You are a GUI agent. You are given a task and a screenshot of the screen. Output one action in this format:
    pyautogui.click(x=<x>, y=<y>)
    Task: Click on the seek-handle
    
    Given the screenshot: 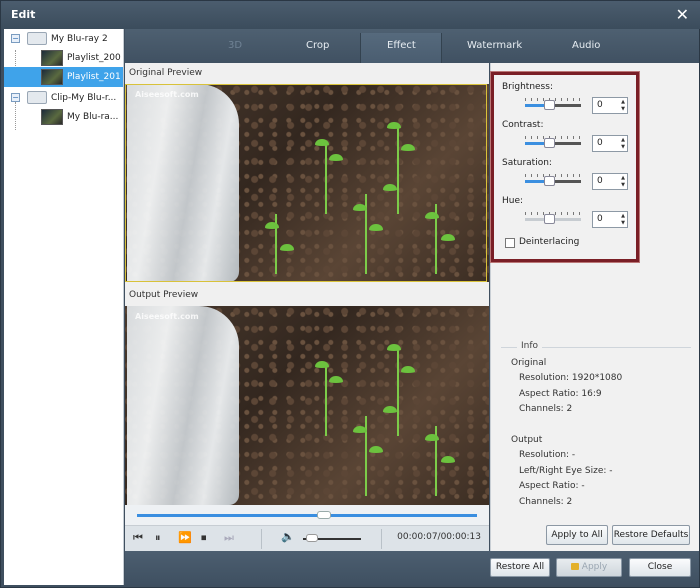 What is the action you would take?
    pyautogui.click(x=324, y=515)
    